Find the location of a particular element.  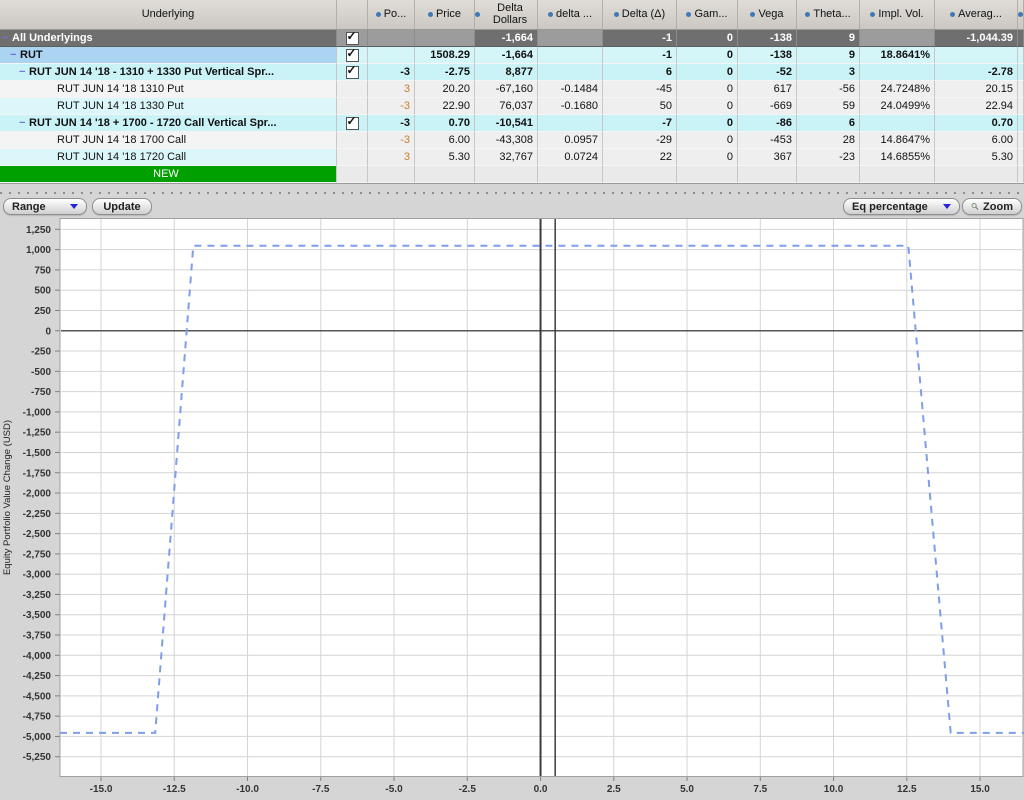

column-header-price: Price is located at coordinates (445, 14).